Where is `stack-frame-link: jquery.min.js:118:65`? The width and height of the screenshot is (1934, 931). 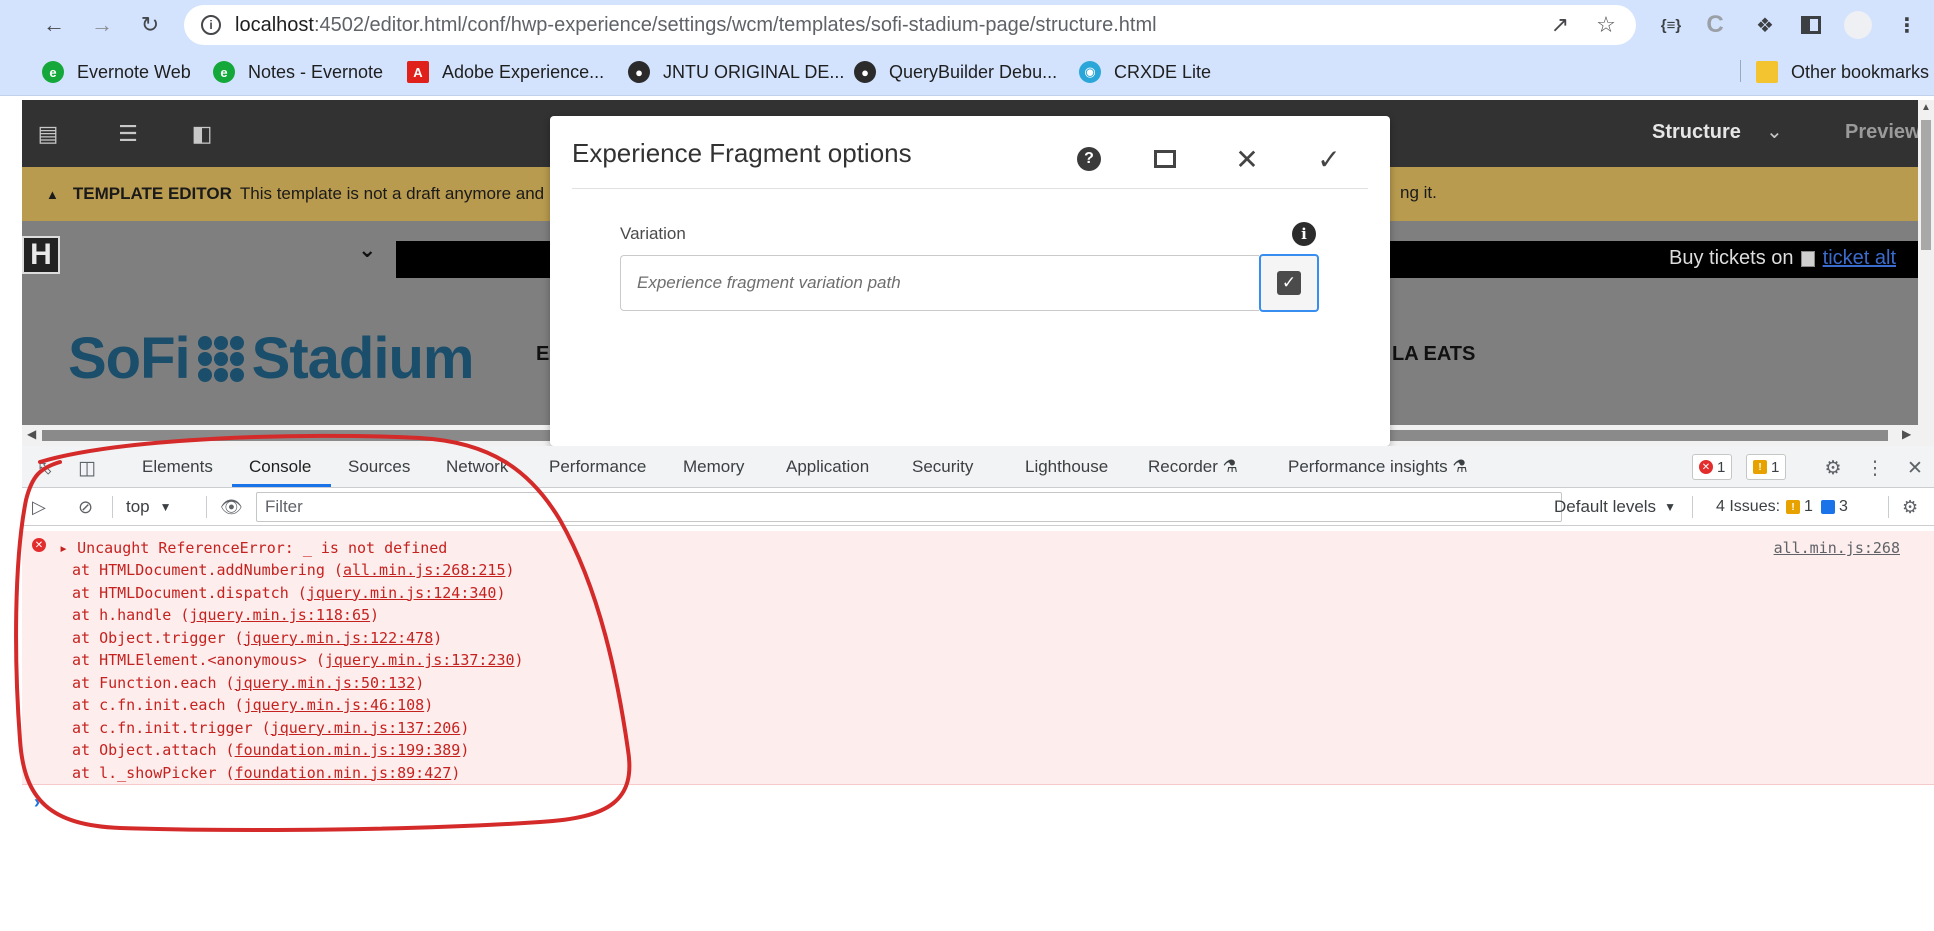
stack-frame-link: jquery.min.js:118:65 is located at coordinates (279, 615).